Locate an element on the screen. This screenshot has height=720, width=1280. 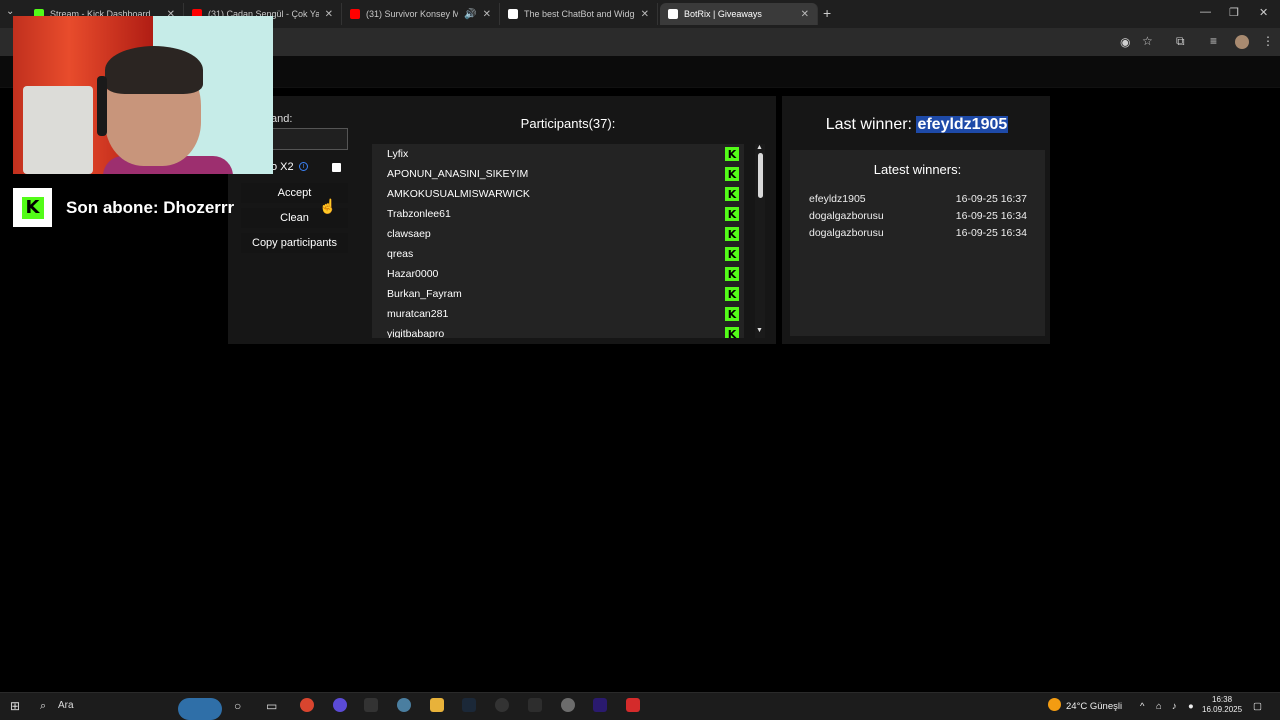
command-label: and: is located at coordinates (282, 119).